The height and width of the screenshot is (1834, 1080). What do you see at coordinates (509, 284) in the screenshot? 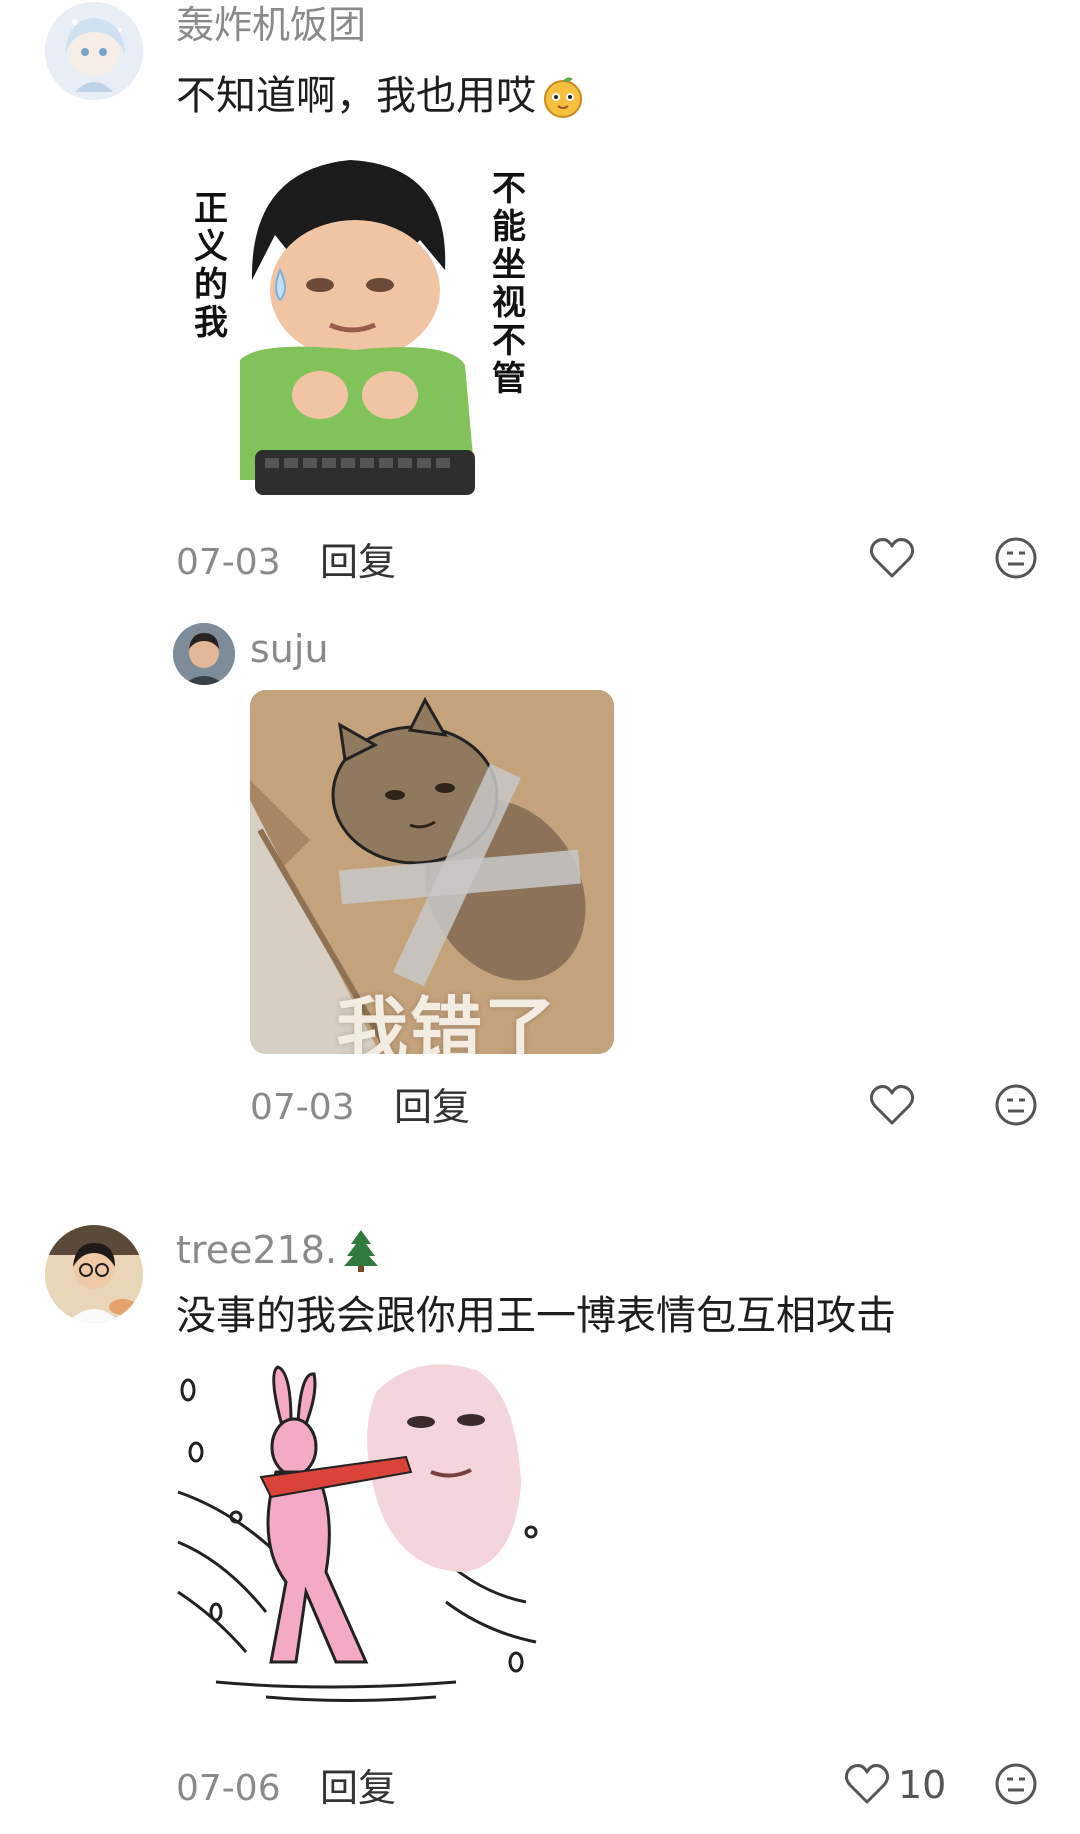
I see `sticker-caption-right: 不能坐视不管` at bounding box center [509, 284].